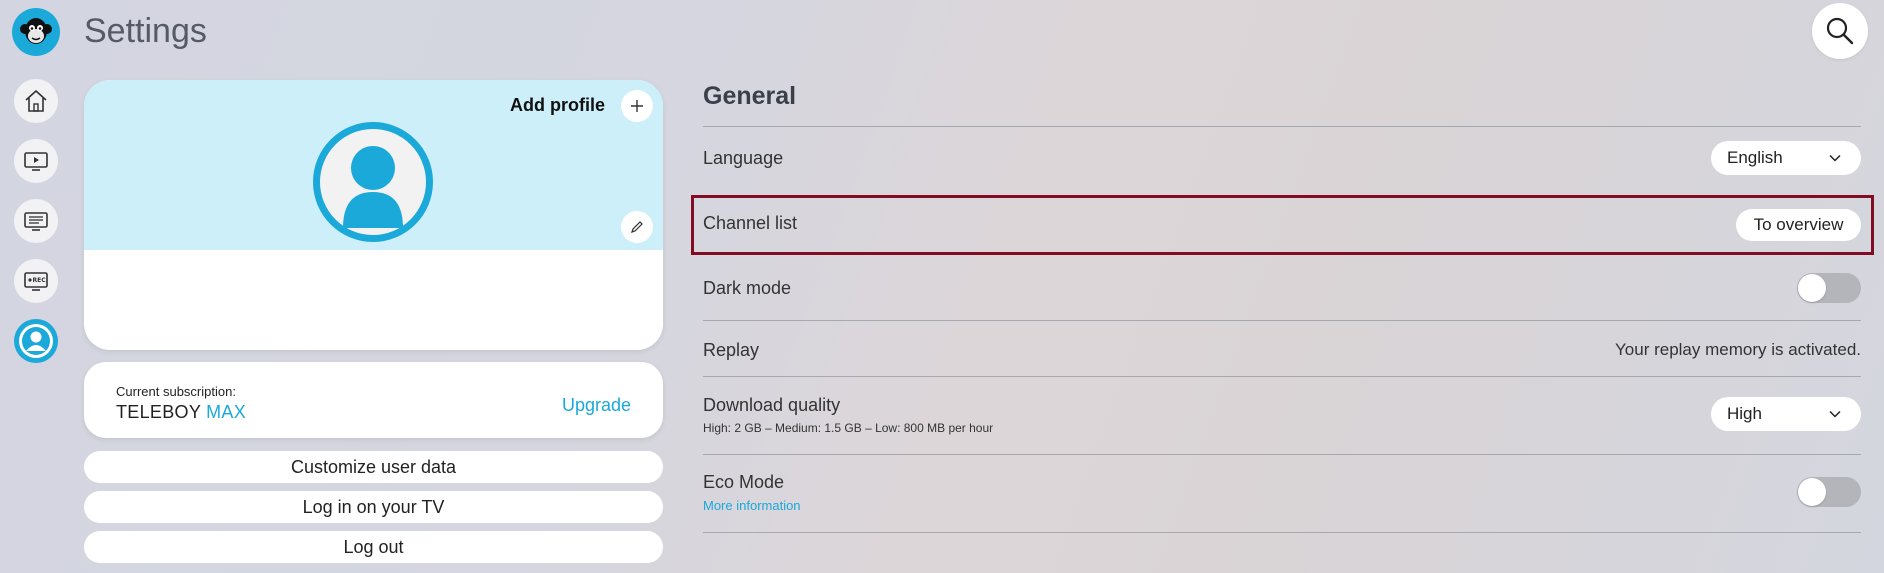 The width and height of the screenshot is (1884, 573). I want to click on home-icon, so click(36, 101).